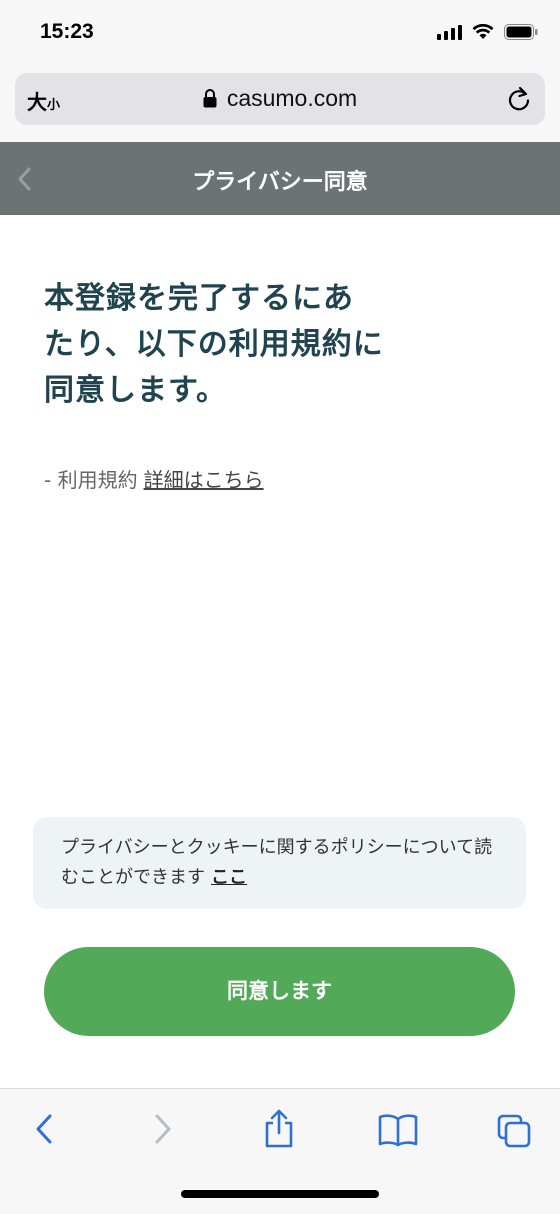 Image resolution: width=560 pixels, height=1214 pixels. What do you see at coordinates (279, 1131) in the screenshot?
I see `share-icon` at bounding box center [279, 1131].